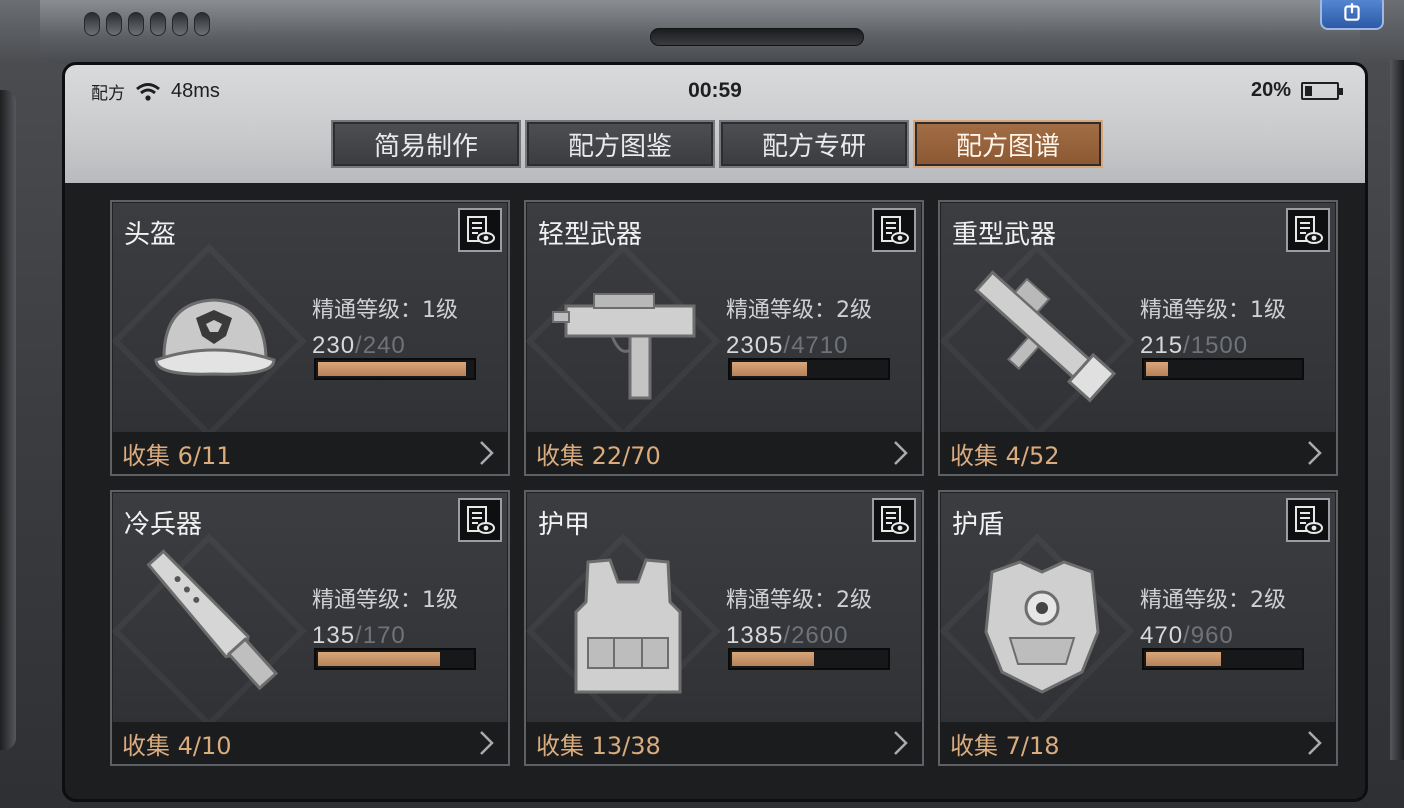  What do you see at coordinates (177, 745) in the screenshot?
I see `collection-count: 收集 4/10` at bounding box center [177, 745].